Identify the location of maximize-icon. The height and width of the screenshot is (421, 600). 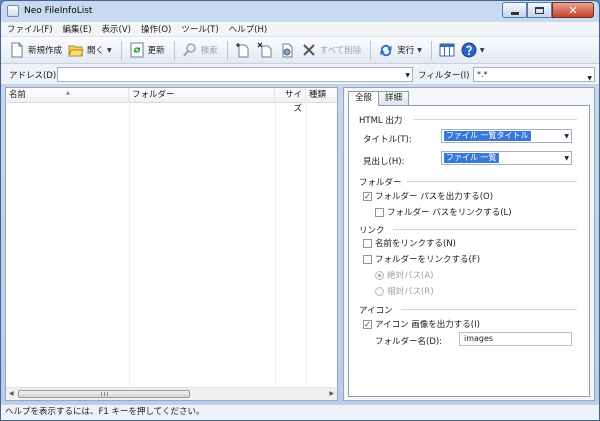
(539, 10).